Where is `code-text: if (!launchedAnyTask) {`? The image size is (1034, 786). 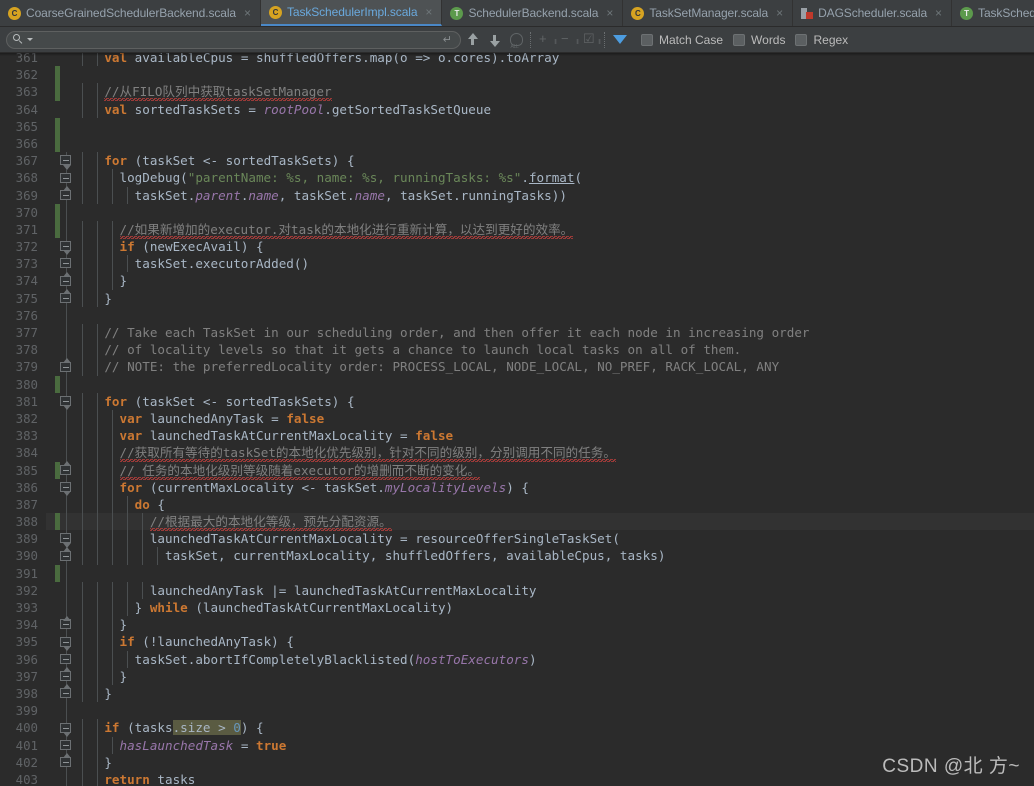
code-text: if (!launchedAnyTask) { is located at coordinates (552, 642).